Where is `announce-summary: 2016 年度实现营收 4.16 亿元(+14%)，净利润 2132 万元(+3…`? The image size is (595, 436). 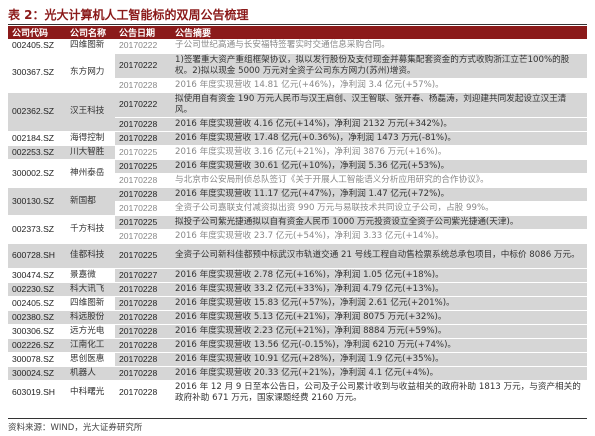
announce-summary: 2016 年度实现营收 4.16 亿元(+14%)，净利润 2132 万元(+3… is located at coordinates (379, 124).